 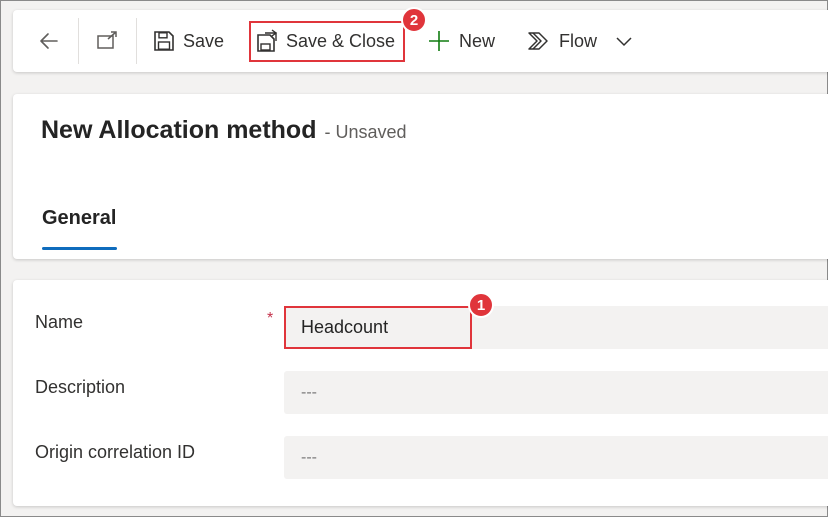 I want to click on tab-selected-indicator, so click(x=79, y=248).